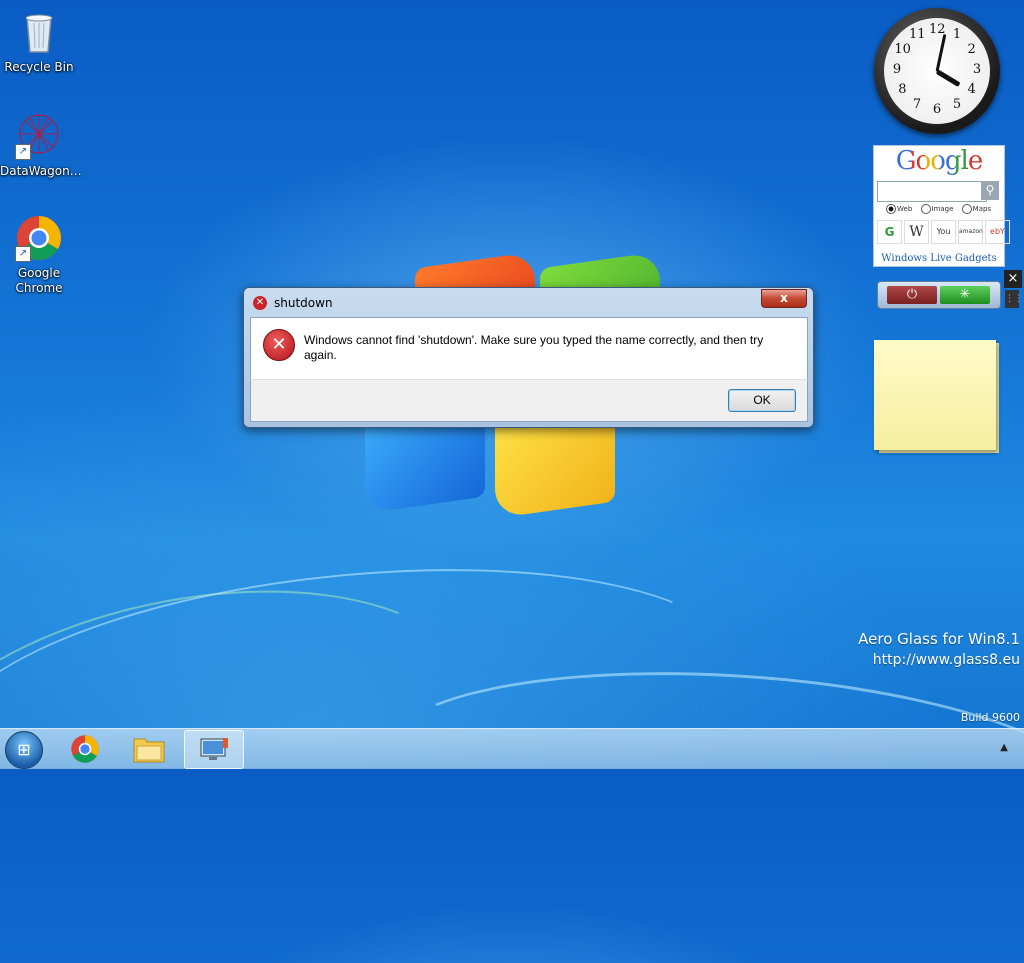 This screenshot has width=1024, height=963. What do you see at coordinates (39, 32) in the screenshot?
I see `recycle-bin-icon` at bounding box center [39, 32].